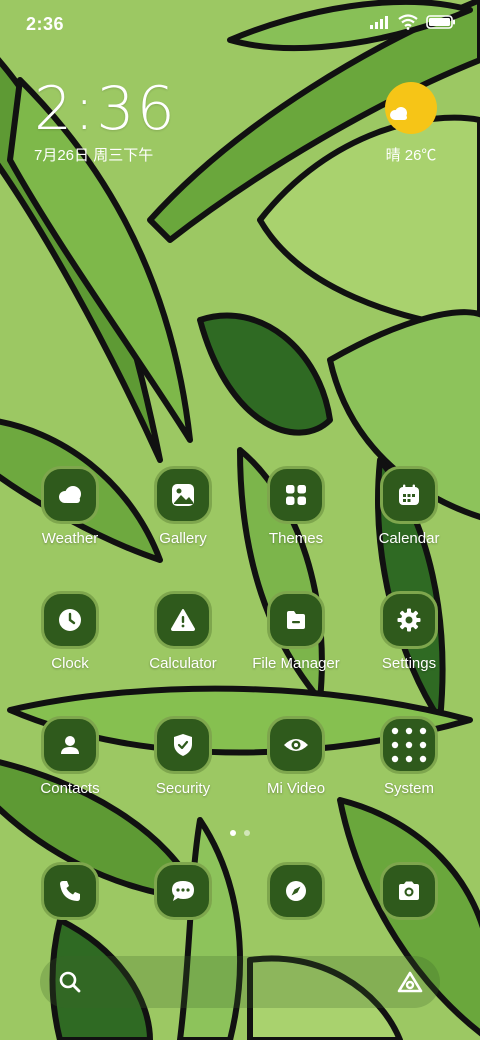 The image size is (480, 1040). I want to click on status-bar: 2:36, so click(240, 25).